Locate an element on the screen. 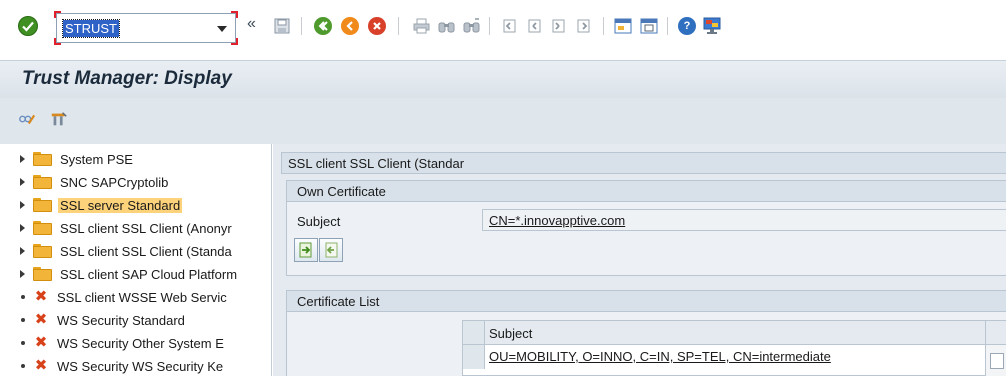 Image resolution: width=1006 pixels, height=376 pixels. tree-node-label: System PSE is located at coordinates (96, 159).